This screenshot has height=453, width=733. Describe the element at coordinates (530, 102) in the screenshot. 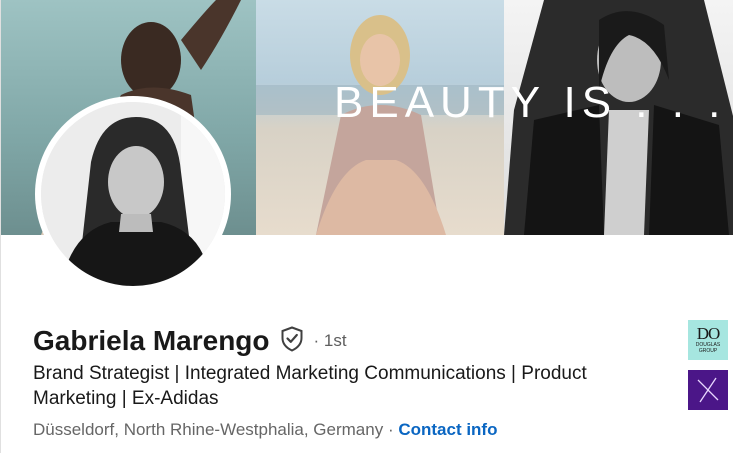

I see `banner-text: BEAUTY IS . . .` at that location.